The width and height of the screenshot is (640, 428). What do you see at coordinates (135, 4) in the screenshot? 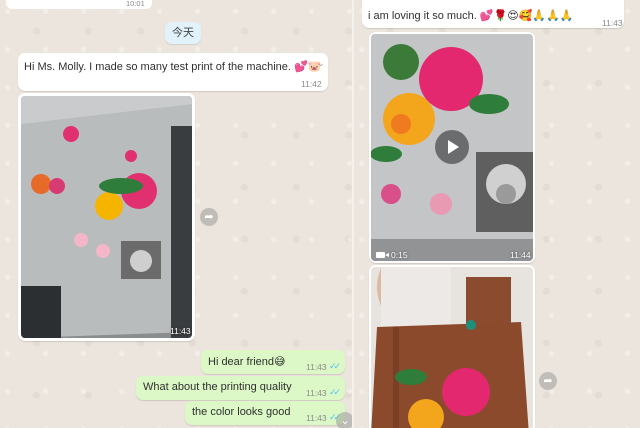
I see `message-time: 10:01` at bounding box center [135, 4].